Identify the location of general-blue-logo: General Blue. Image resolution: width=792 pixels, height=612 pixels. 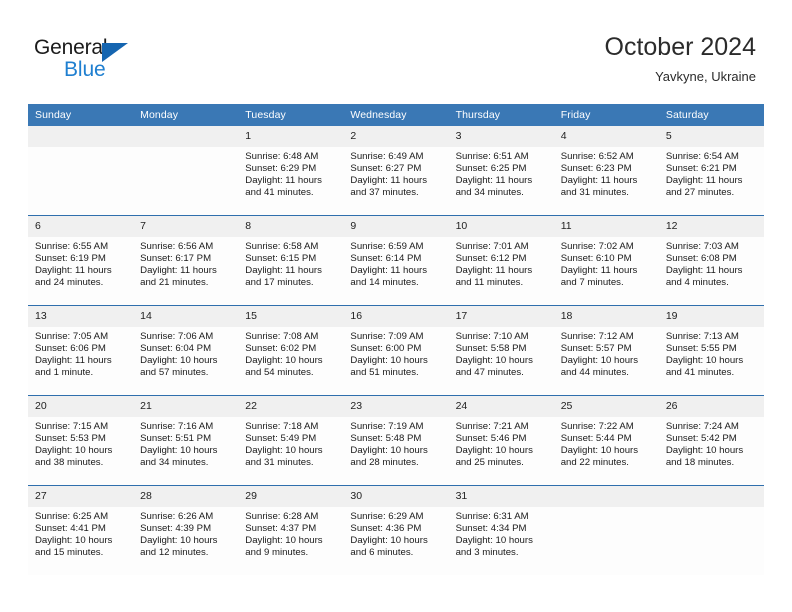
(134, 61).